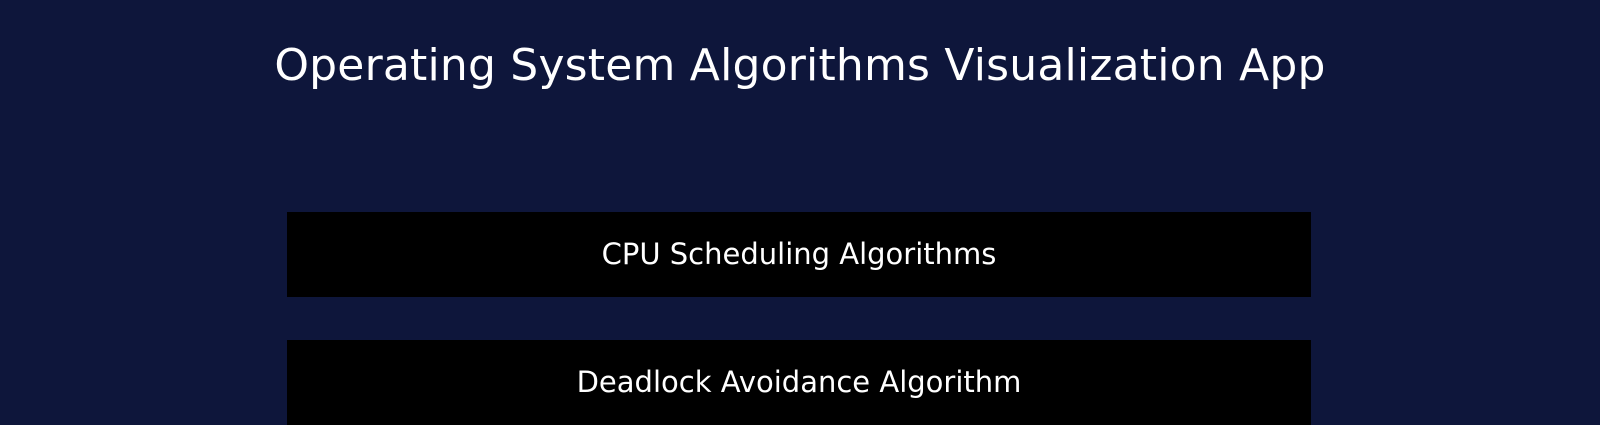 The width and height of the screenshot is (1600, 425). I want to click on deadlock-avoidance-button: Deadlock Avoidance Algorithm, so click(799, 382).